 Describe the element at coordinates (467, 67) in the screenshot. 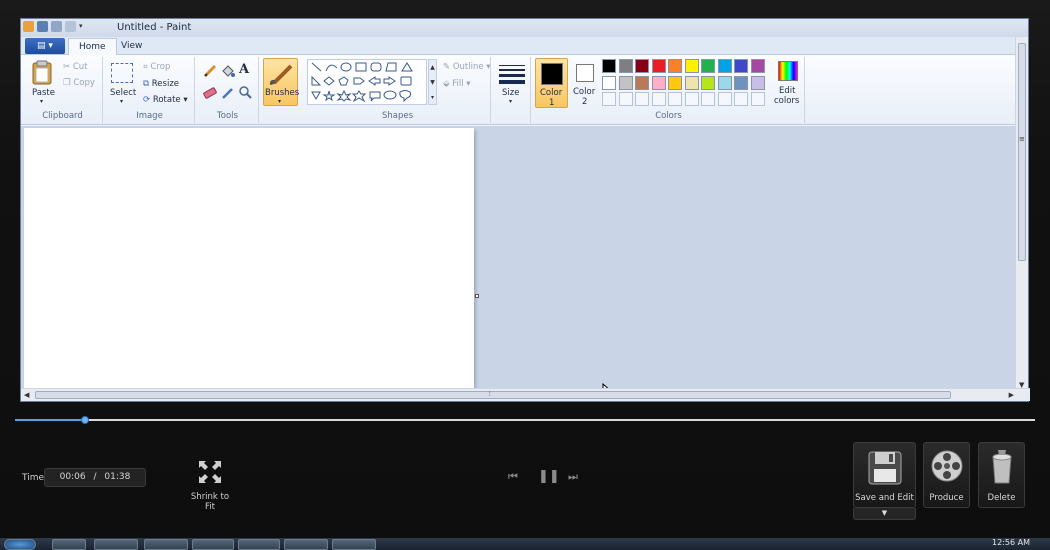

I see `outline-button: ✎ Outline ▾` at that location.